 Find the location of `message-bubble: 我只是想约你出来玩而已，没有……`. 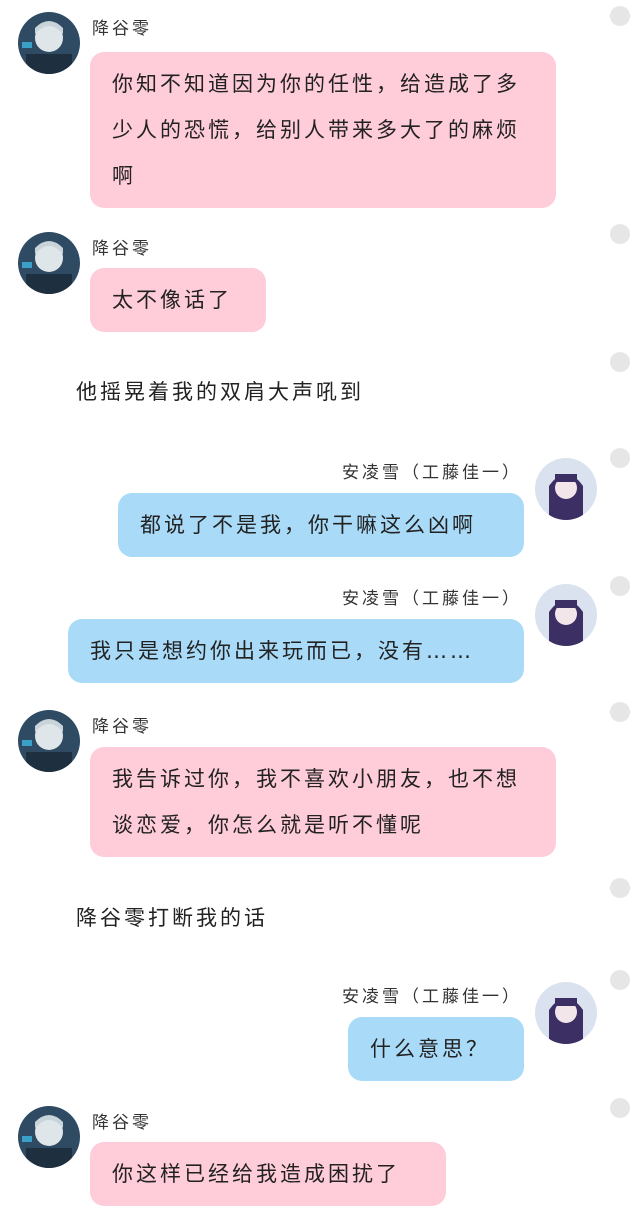

message-bubble: 我只是想约你出来玩而已，没有…… is located at coordinates (296, 651).